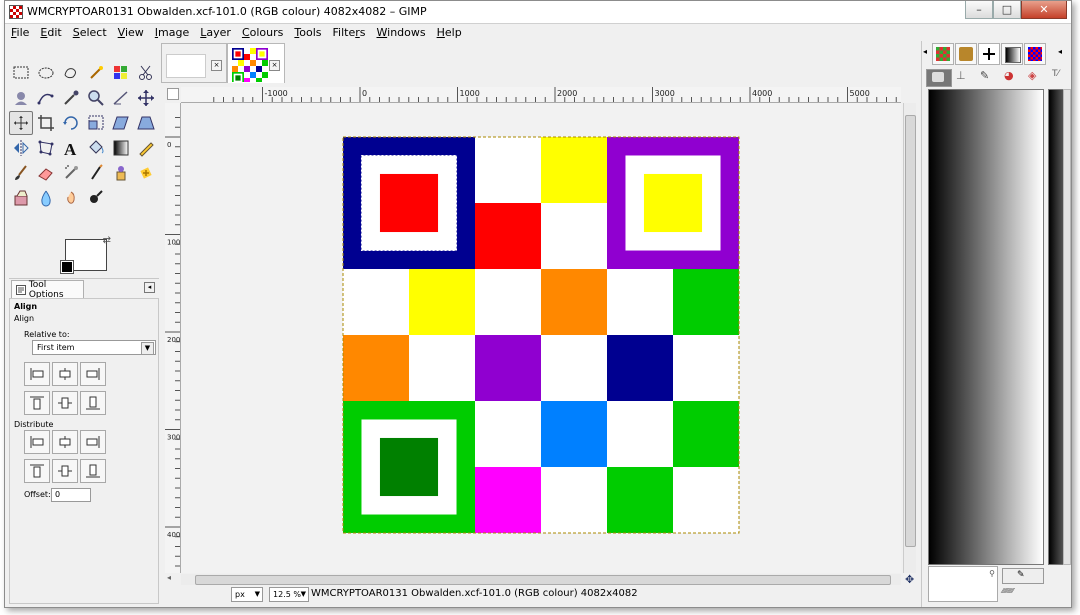 The width and height of the screenshot is (1080, 615). Describe the element at coordinates (939, 78) in the screenshot. I see `tab-tool-presets` at that location.